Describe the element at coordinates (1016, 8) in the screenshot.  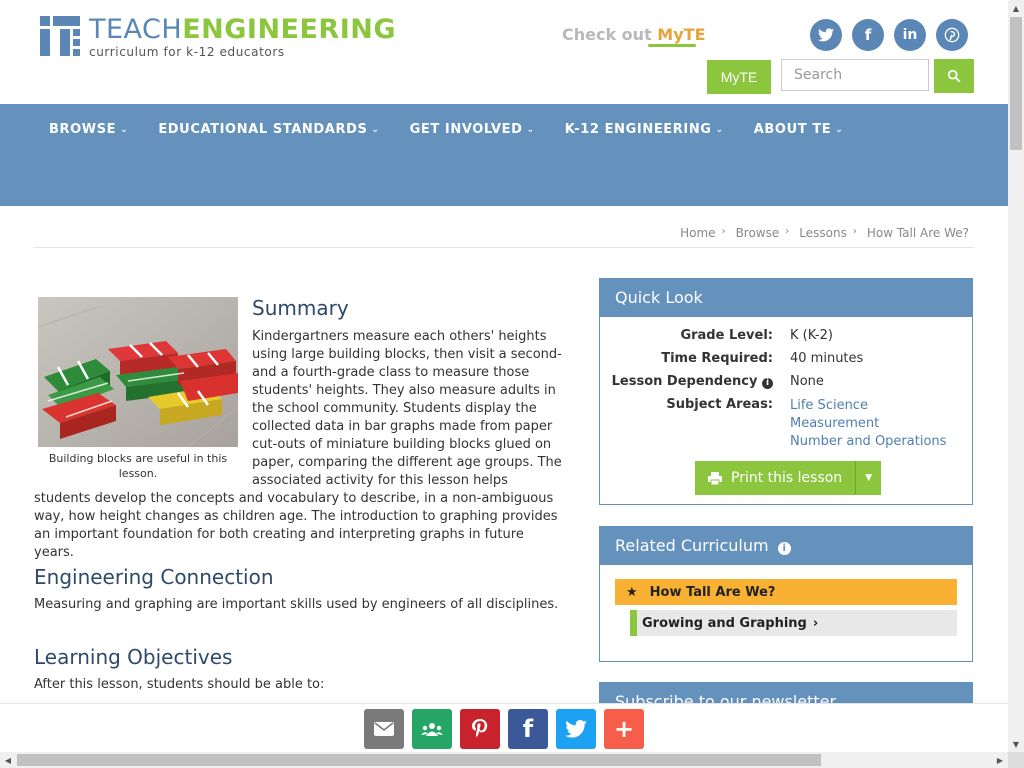
I see `scroll-up-arrow: ▲` at that location.